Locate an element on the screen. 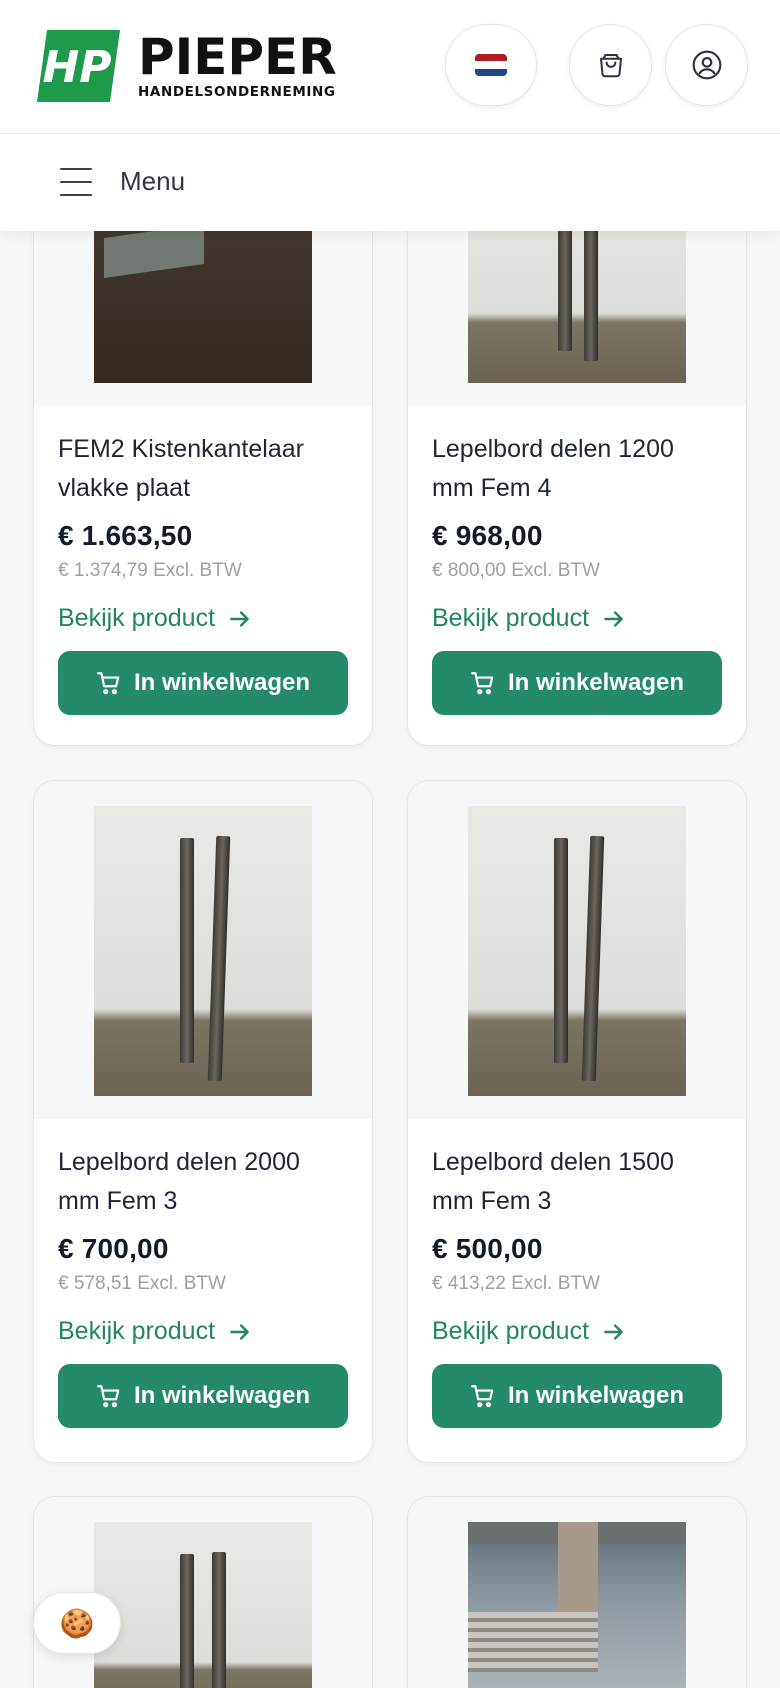 This screenshot has height=1688, width=780. cookie-settings-button: 🍪 is located at coordinates (77, 1623).